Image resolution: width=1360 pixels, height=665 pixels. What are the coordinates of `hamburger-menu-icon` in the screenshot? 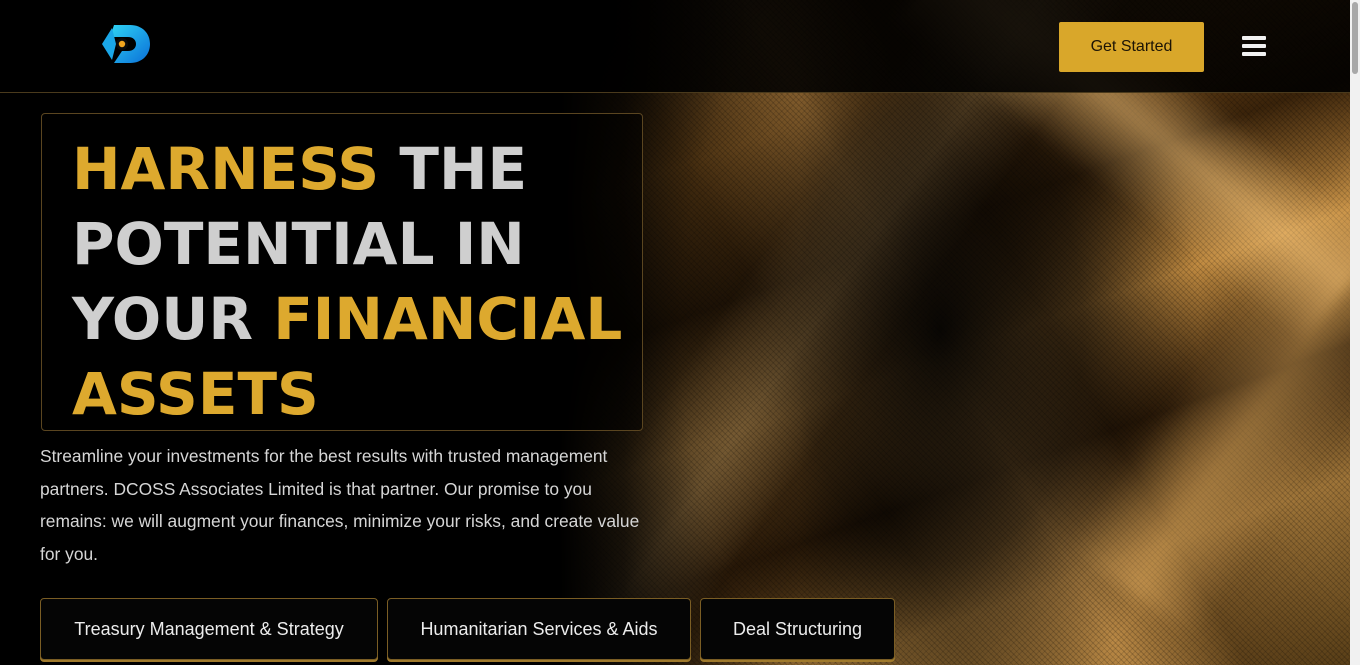 It's located at (1254, 47).